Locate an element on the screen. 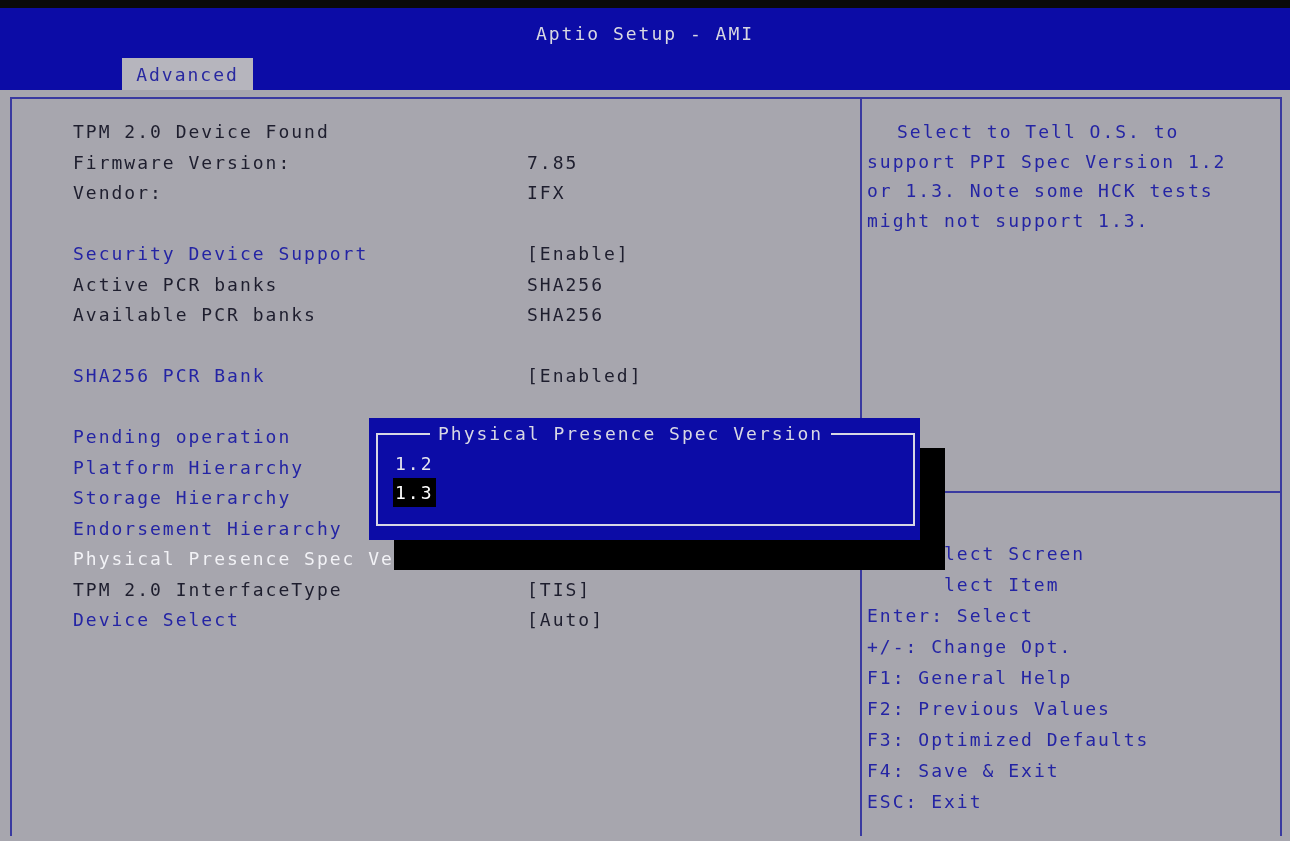  setting-label: Vendor: is located at coordinates (118, 193).